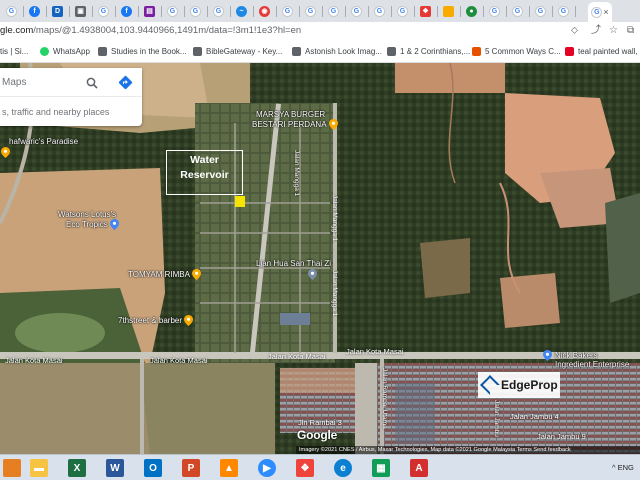  I want to click on vlc-icon: ▲, so click(229, 468).